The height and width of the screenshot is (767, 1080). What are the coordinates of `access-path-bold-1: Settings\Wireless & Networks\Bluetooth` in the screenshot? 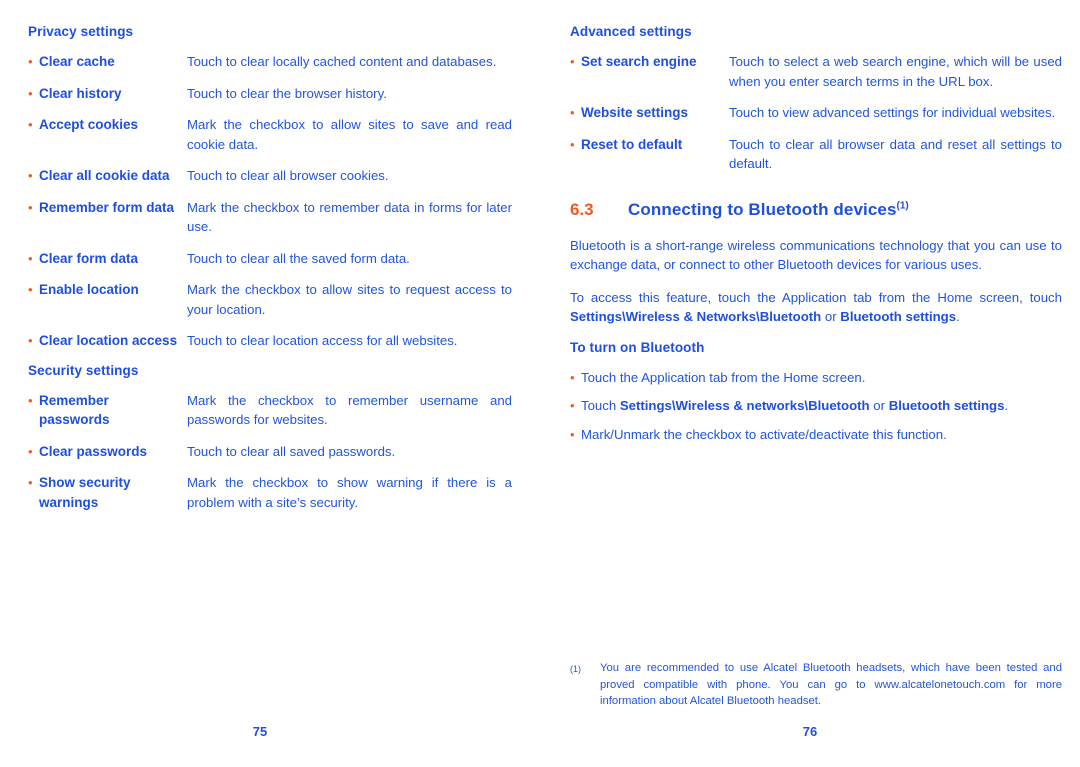 It's located at (696, 317).